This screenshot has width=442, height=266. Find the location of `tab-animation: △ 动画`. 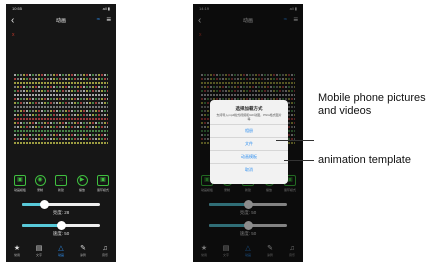

tab-animation: △ 动画 is located at coordinates (61, 250).